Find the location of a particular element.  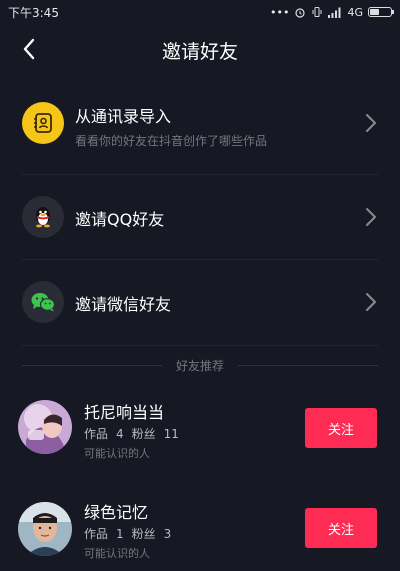

status-icons: ••• 4G is located at coordinates (332, 12).